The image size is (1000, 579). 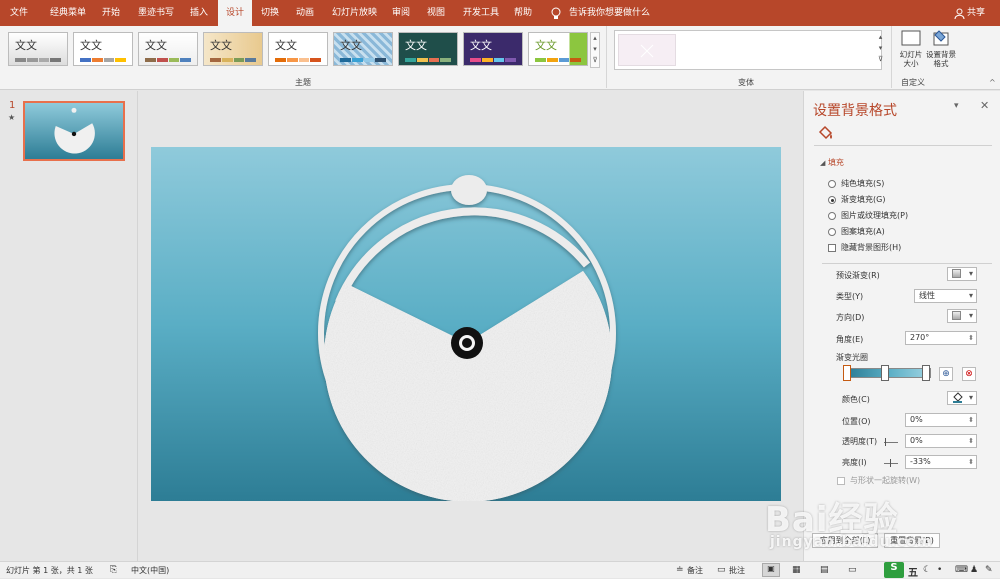 What do you see at coordinates (841, 481) in the screenshot?
I see `rotate-with-shape-checkbox` at bounding box center [841, 481].